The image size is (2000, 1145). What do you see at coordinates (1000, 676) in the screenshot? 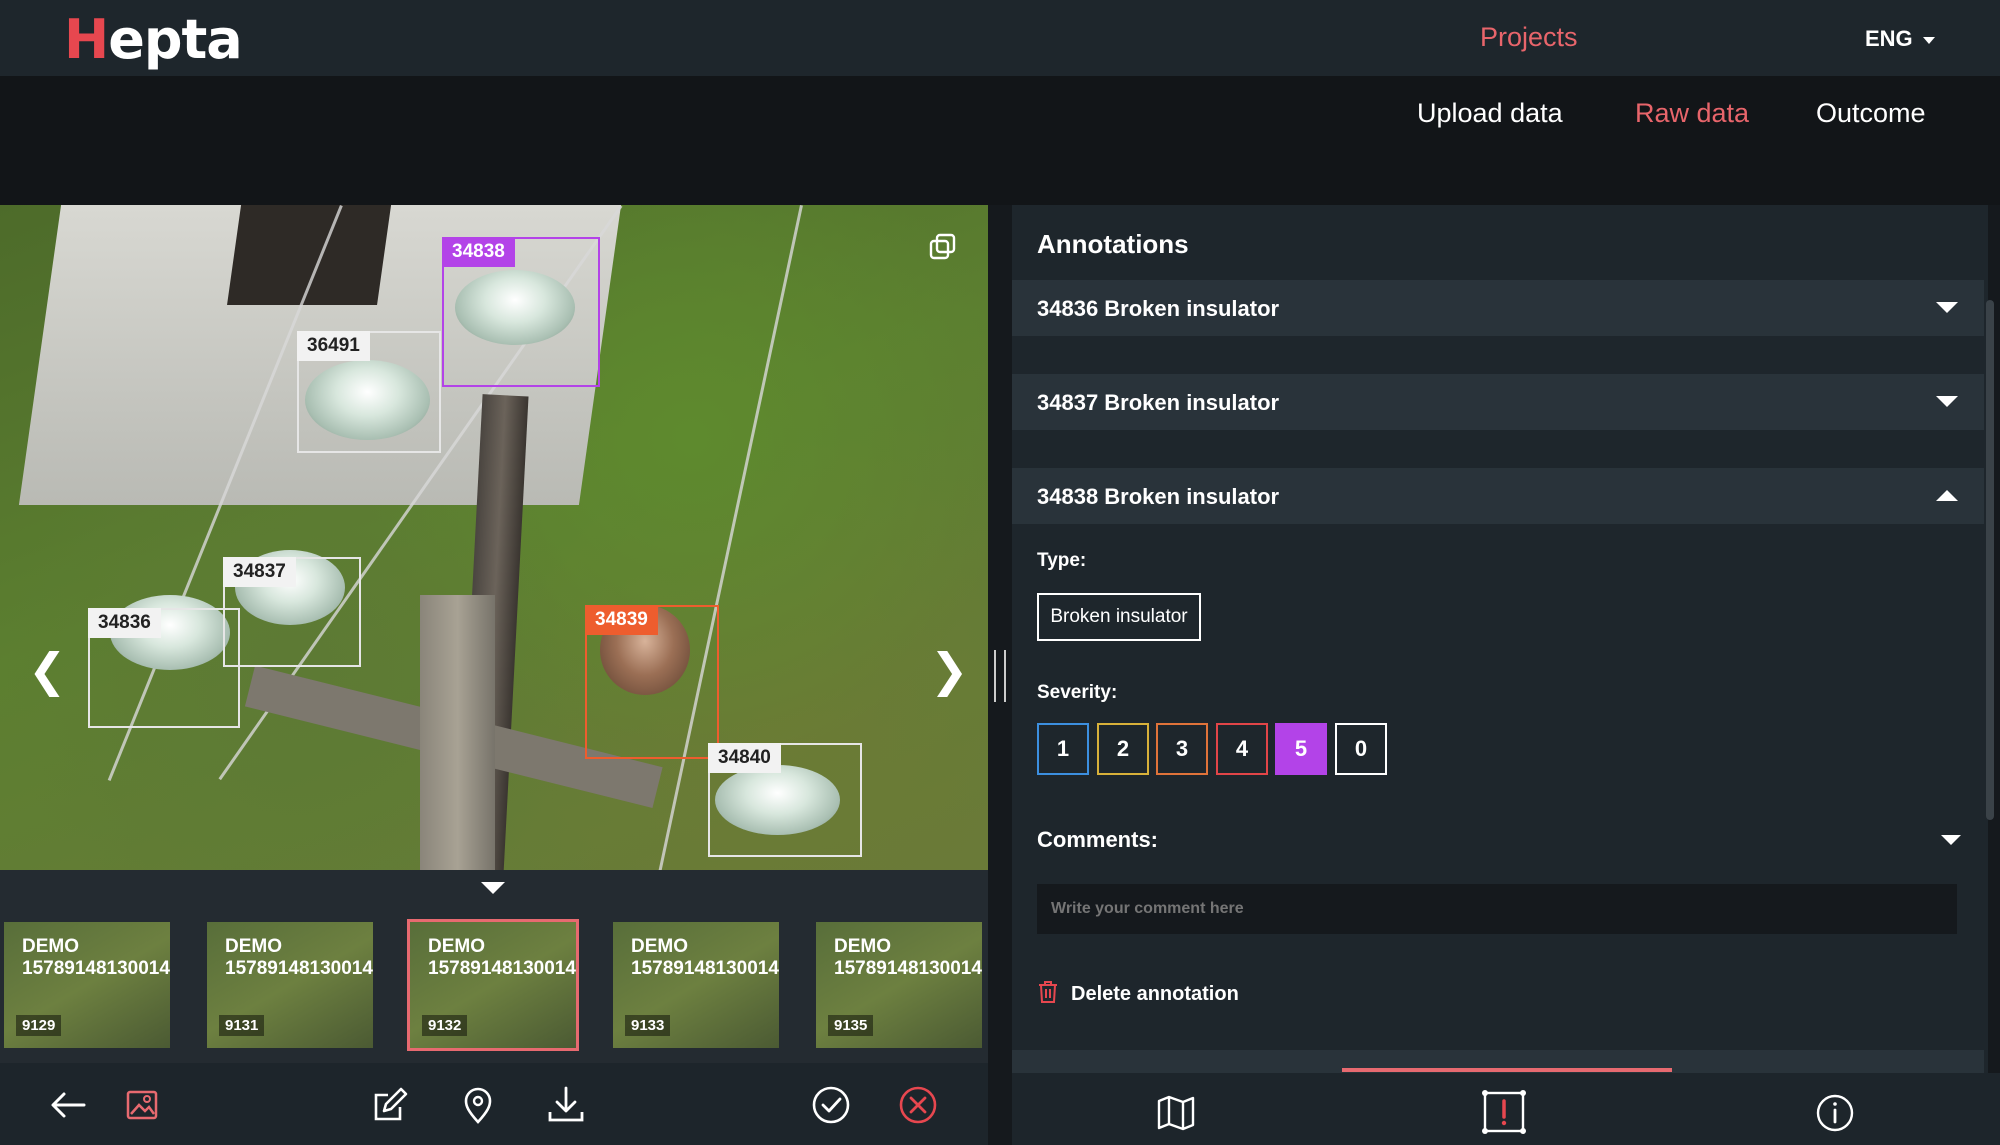
I see `resize-handle` at bounding box center [1000, 676].